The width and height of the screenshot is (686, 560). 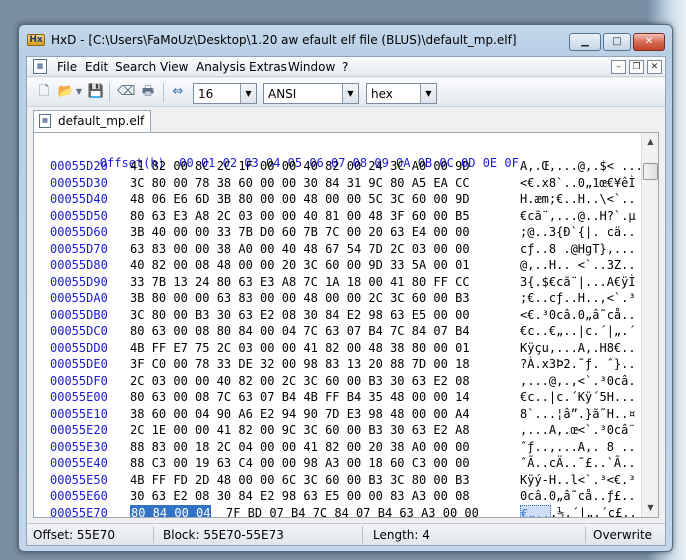 I want to click on scroll-up-icon: ▲, so click(x=650, y=142).